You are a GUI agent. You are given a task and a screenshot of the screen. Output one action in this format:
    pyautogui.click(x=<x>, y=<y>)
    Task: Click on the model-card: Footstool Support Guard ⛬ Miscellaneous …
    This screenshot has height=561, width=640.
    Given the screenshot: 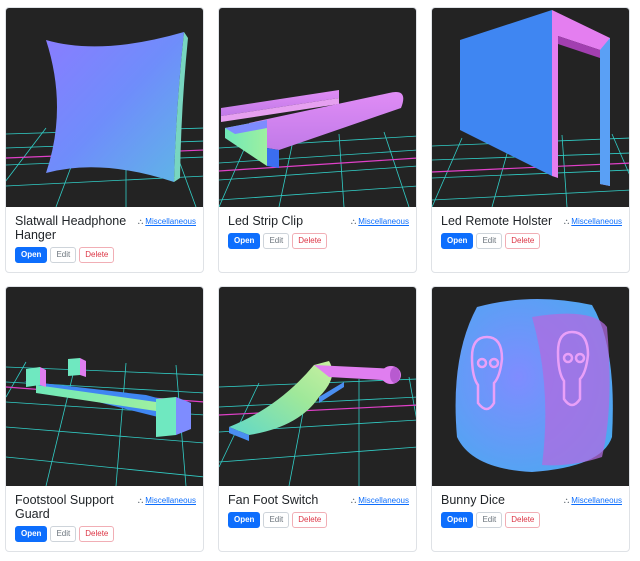 What is the action you would take?
    pyautogui.click(x=104, y=419)
    